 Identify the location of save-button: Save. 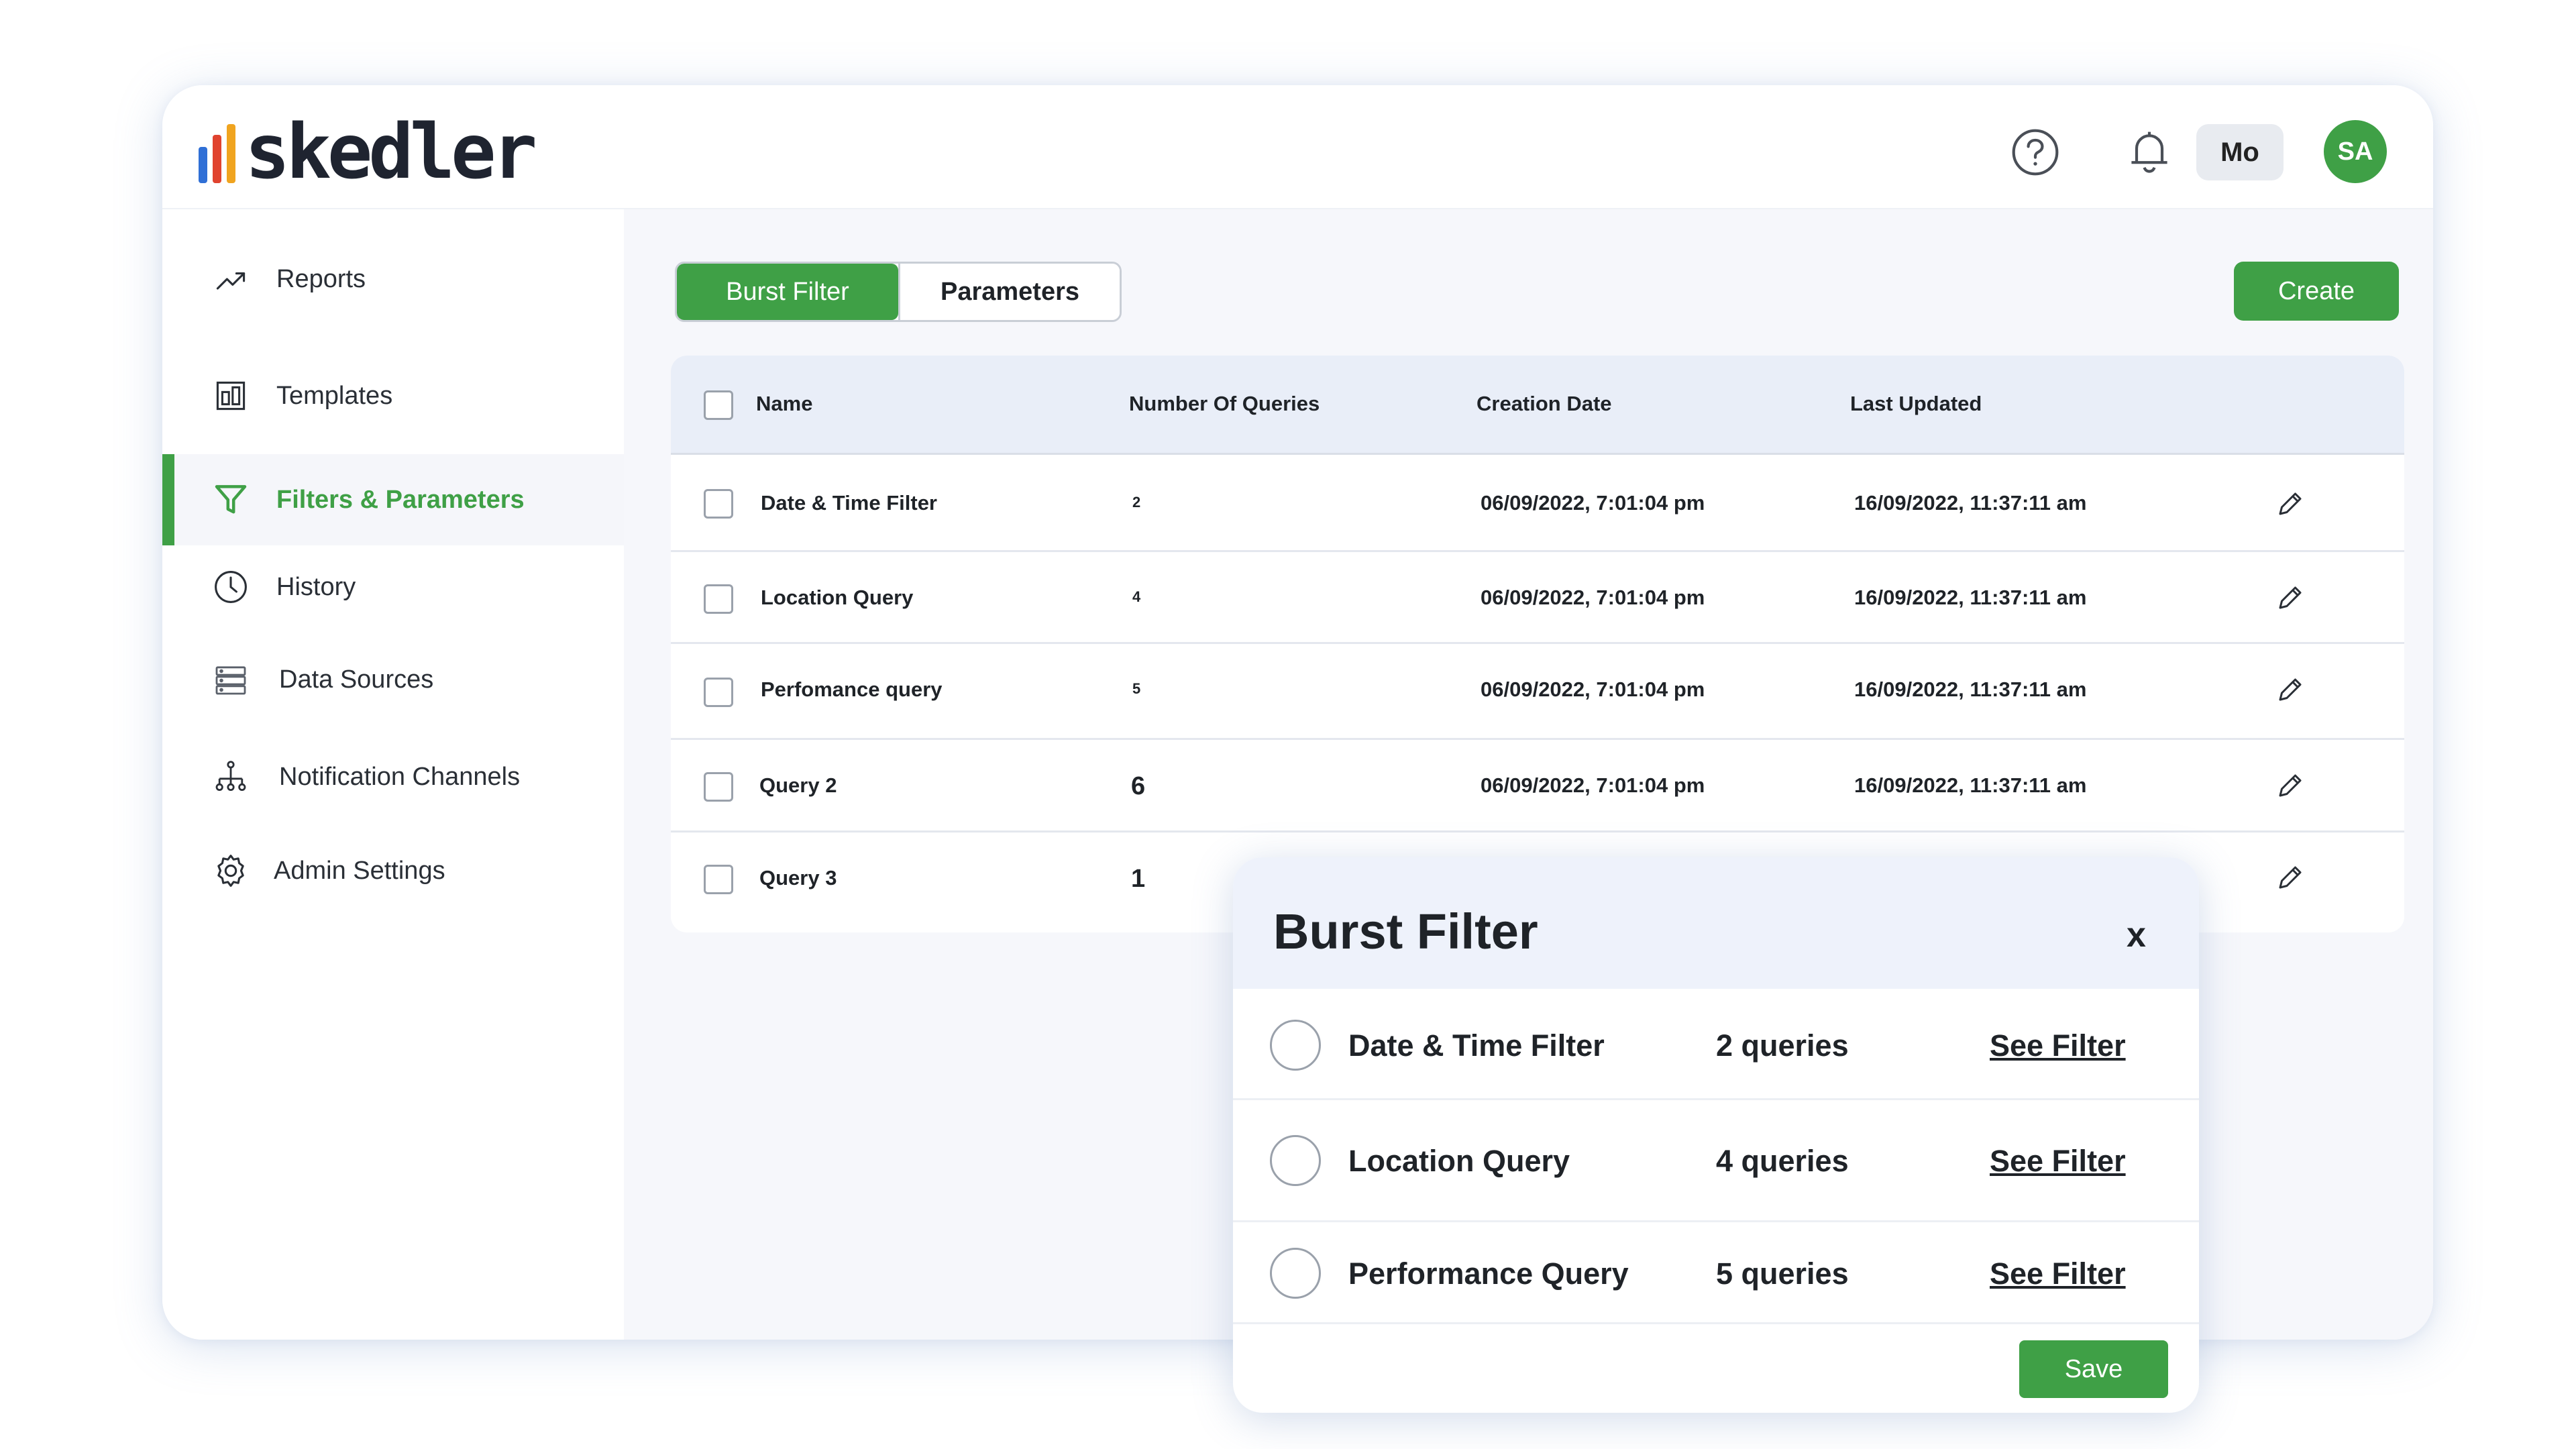
(2093, 1369).